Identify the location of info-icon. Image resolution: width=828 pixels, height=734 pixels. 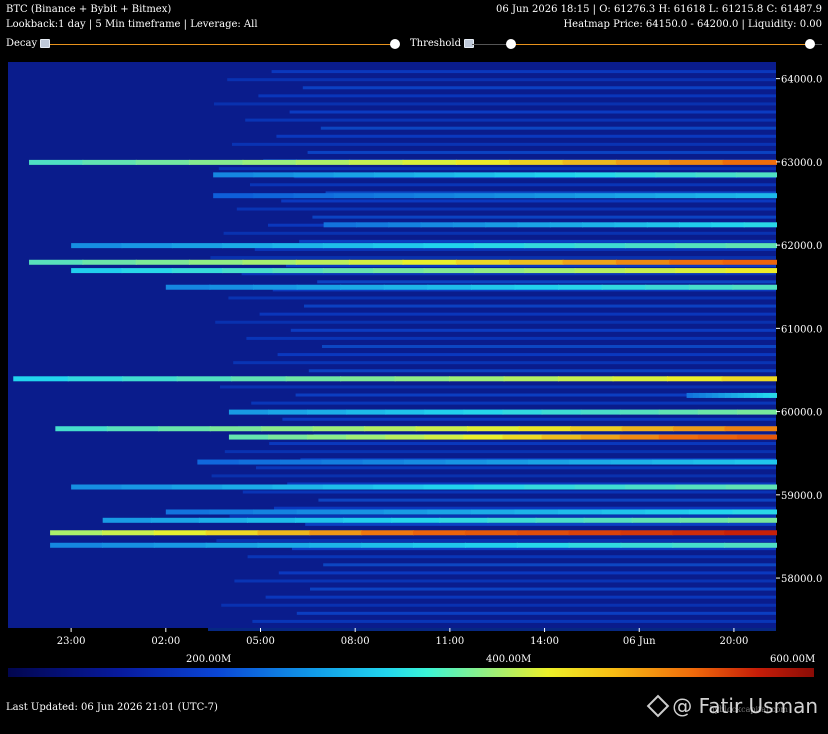
(45, 43).